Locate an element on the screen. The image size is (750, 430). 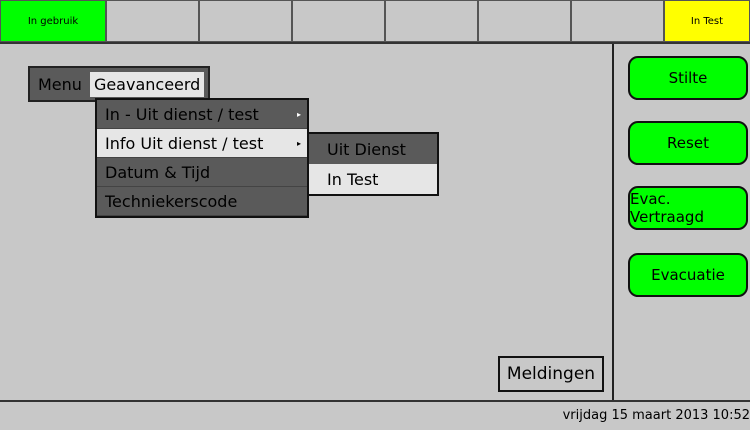
top-status-bar: In gebruik In Test is located at coordinates (375, 22).